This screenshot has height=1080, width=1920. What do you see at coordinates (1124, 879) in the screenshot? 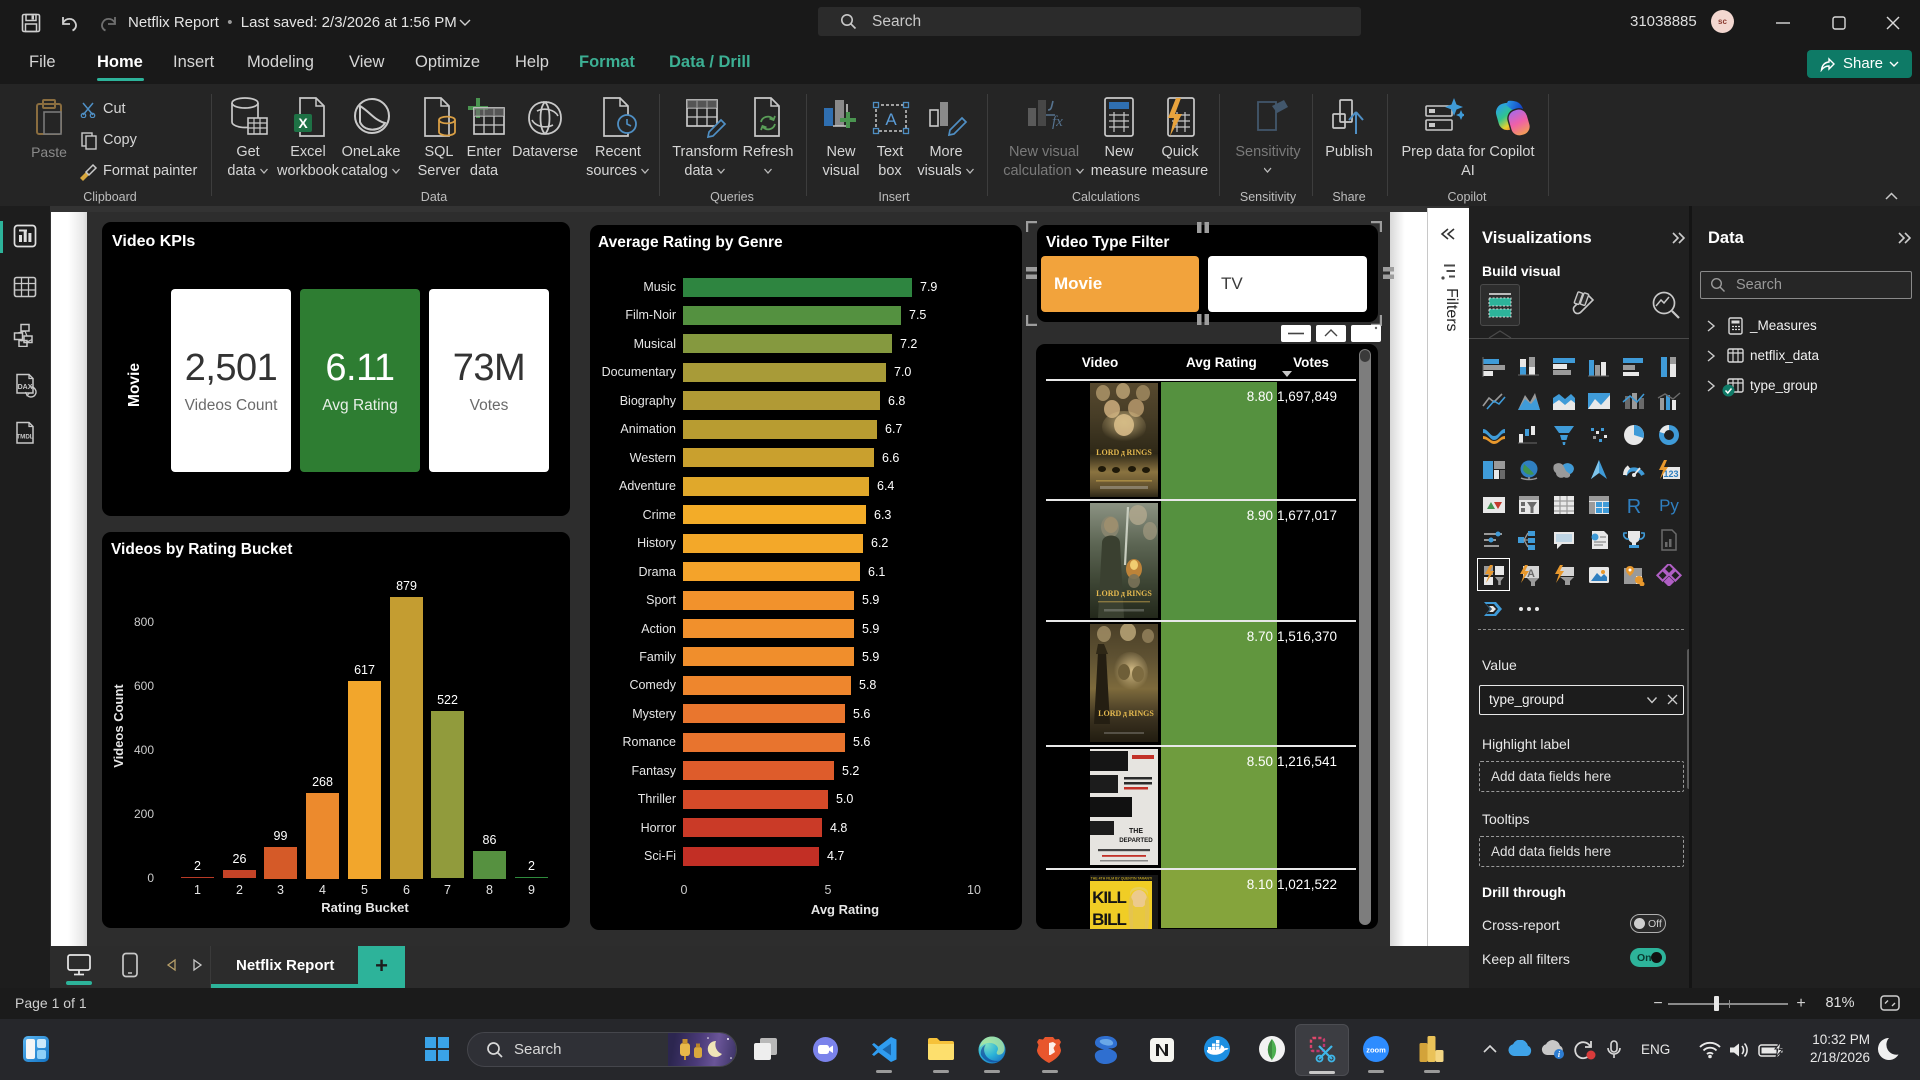
I see `svg-text:THE 4TH FILM BY QUENTIN TARANT: THE 4TH FILM BY QUENTIN TARANTINO` at bounding box center [1124, 879].